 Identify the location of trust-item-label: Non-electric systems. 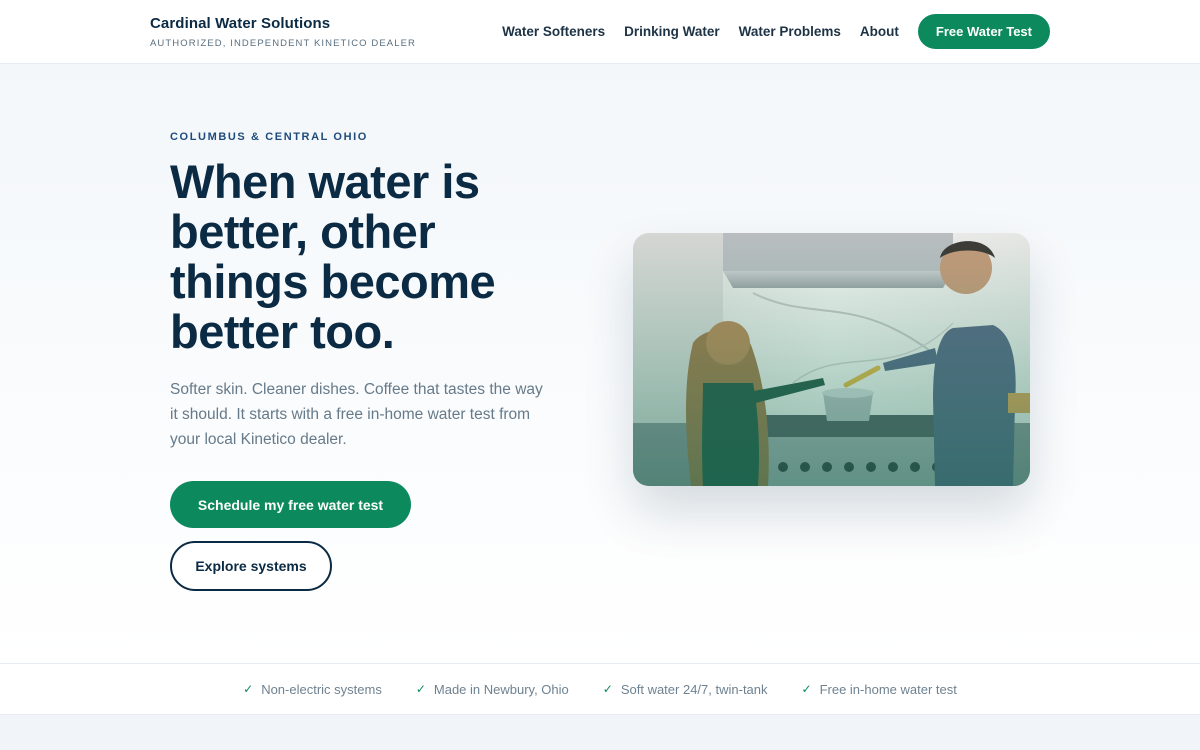
(321, 689).